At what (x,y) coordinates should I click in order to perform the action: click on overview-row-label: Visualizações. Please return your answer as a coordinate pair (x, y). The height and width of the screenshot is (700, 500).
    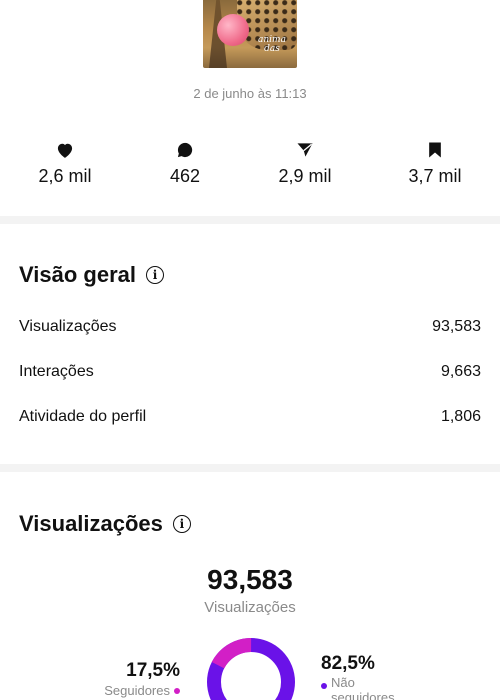
    Looking at the image, I should click on (68, 326).